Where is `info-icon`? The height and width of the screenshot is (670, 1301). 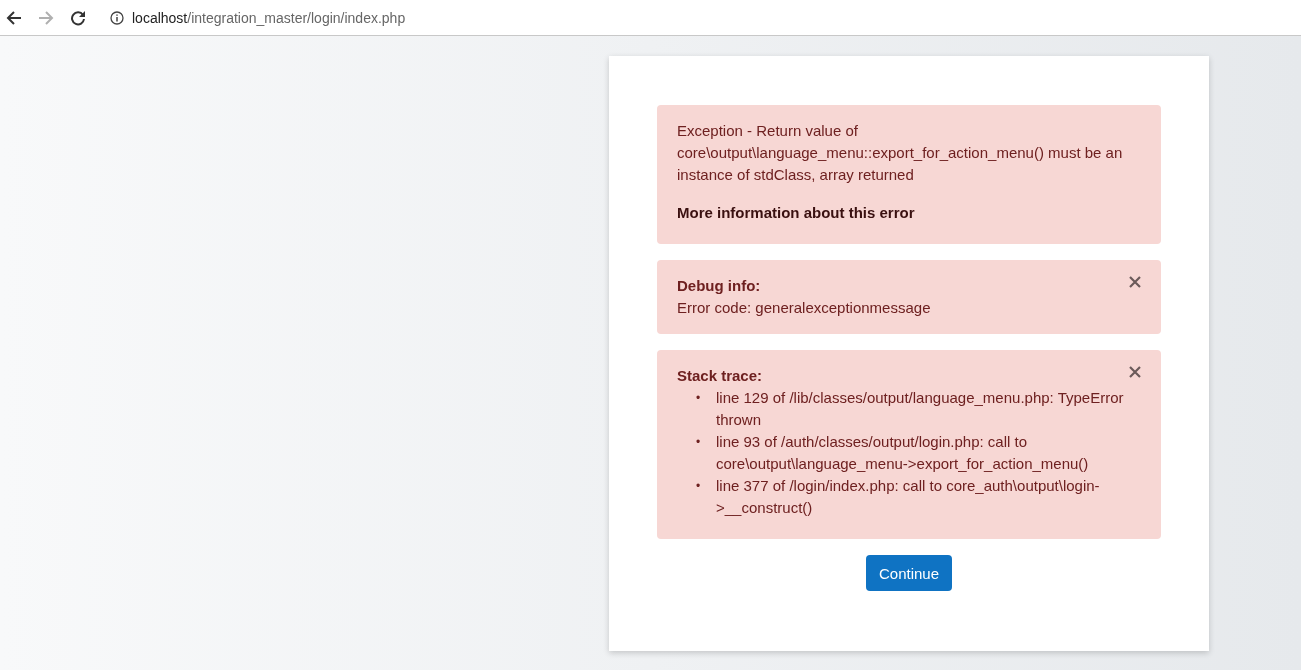 info-icon is located at coordinates (117, 17).